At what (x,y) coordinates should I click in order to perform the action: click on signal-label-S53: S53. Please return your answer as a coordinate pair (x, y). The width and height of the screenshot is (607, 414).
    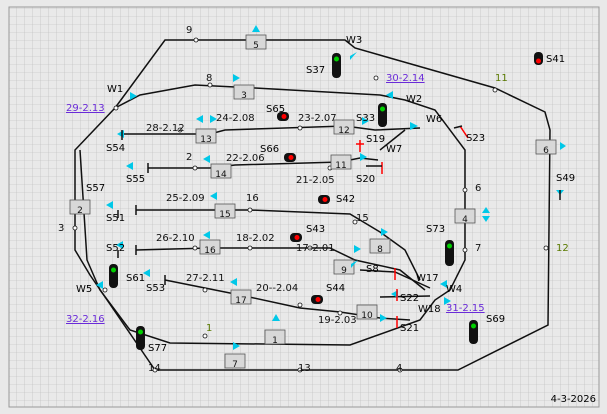
    Looking at the image, I should click on (155, 288).